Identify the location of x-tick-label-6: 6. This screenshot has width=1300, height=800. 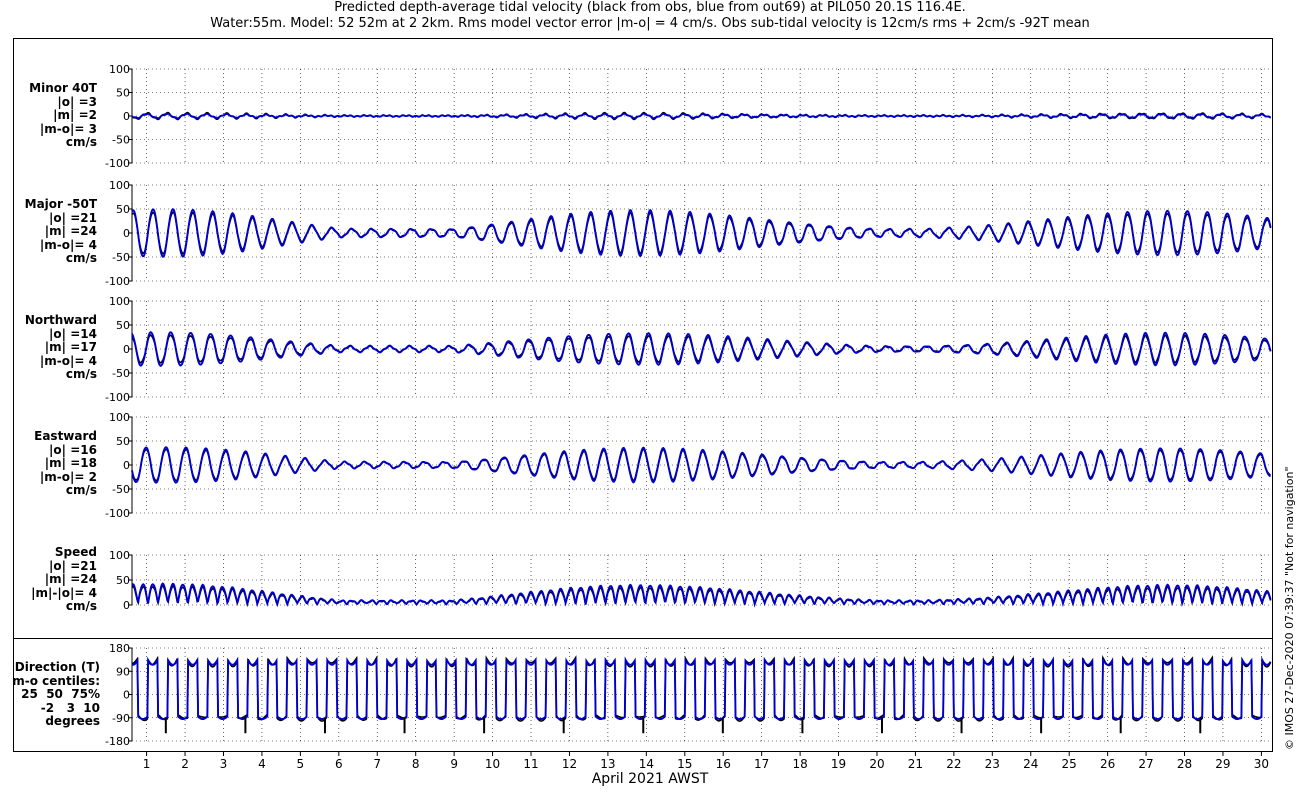
(339, 764).